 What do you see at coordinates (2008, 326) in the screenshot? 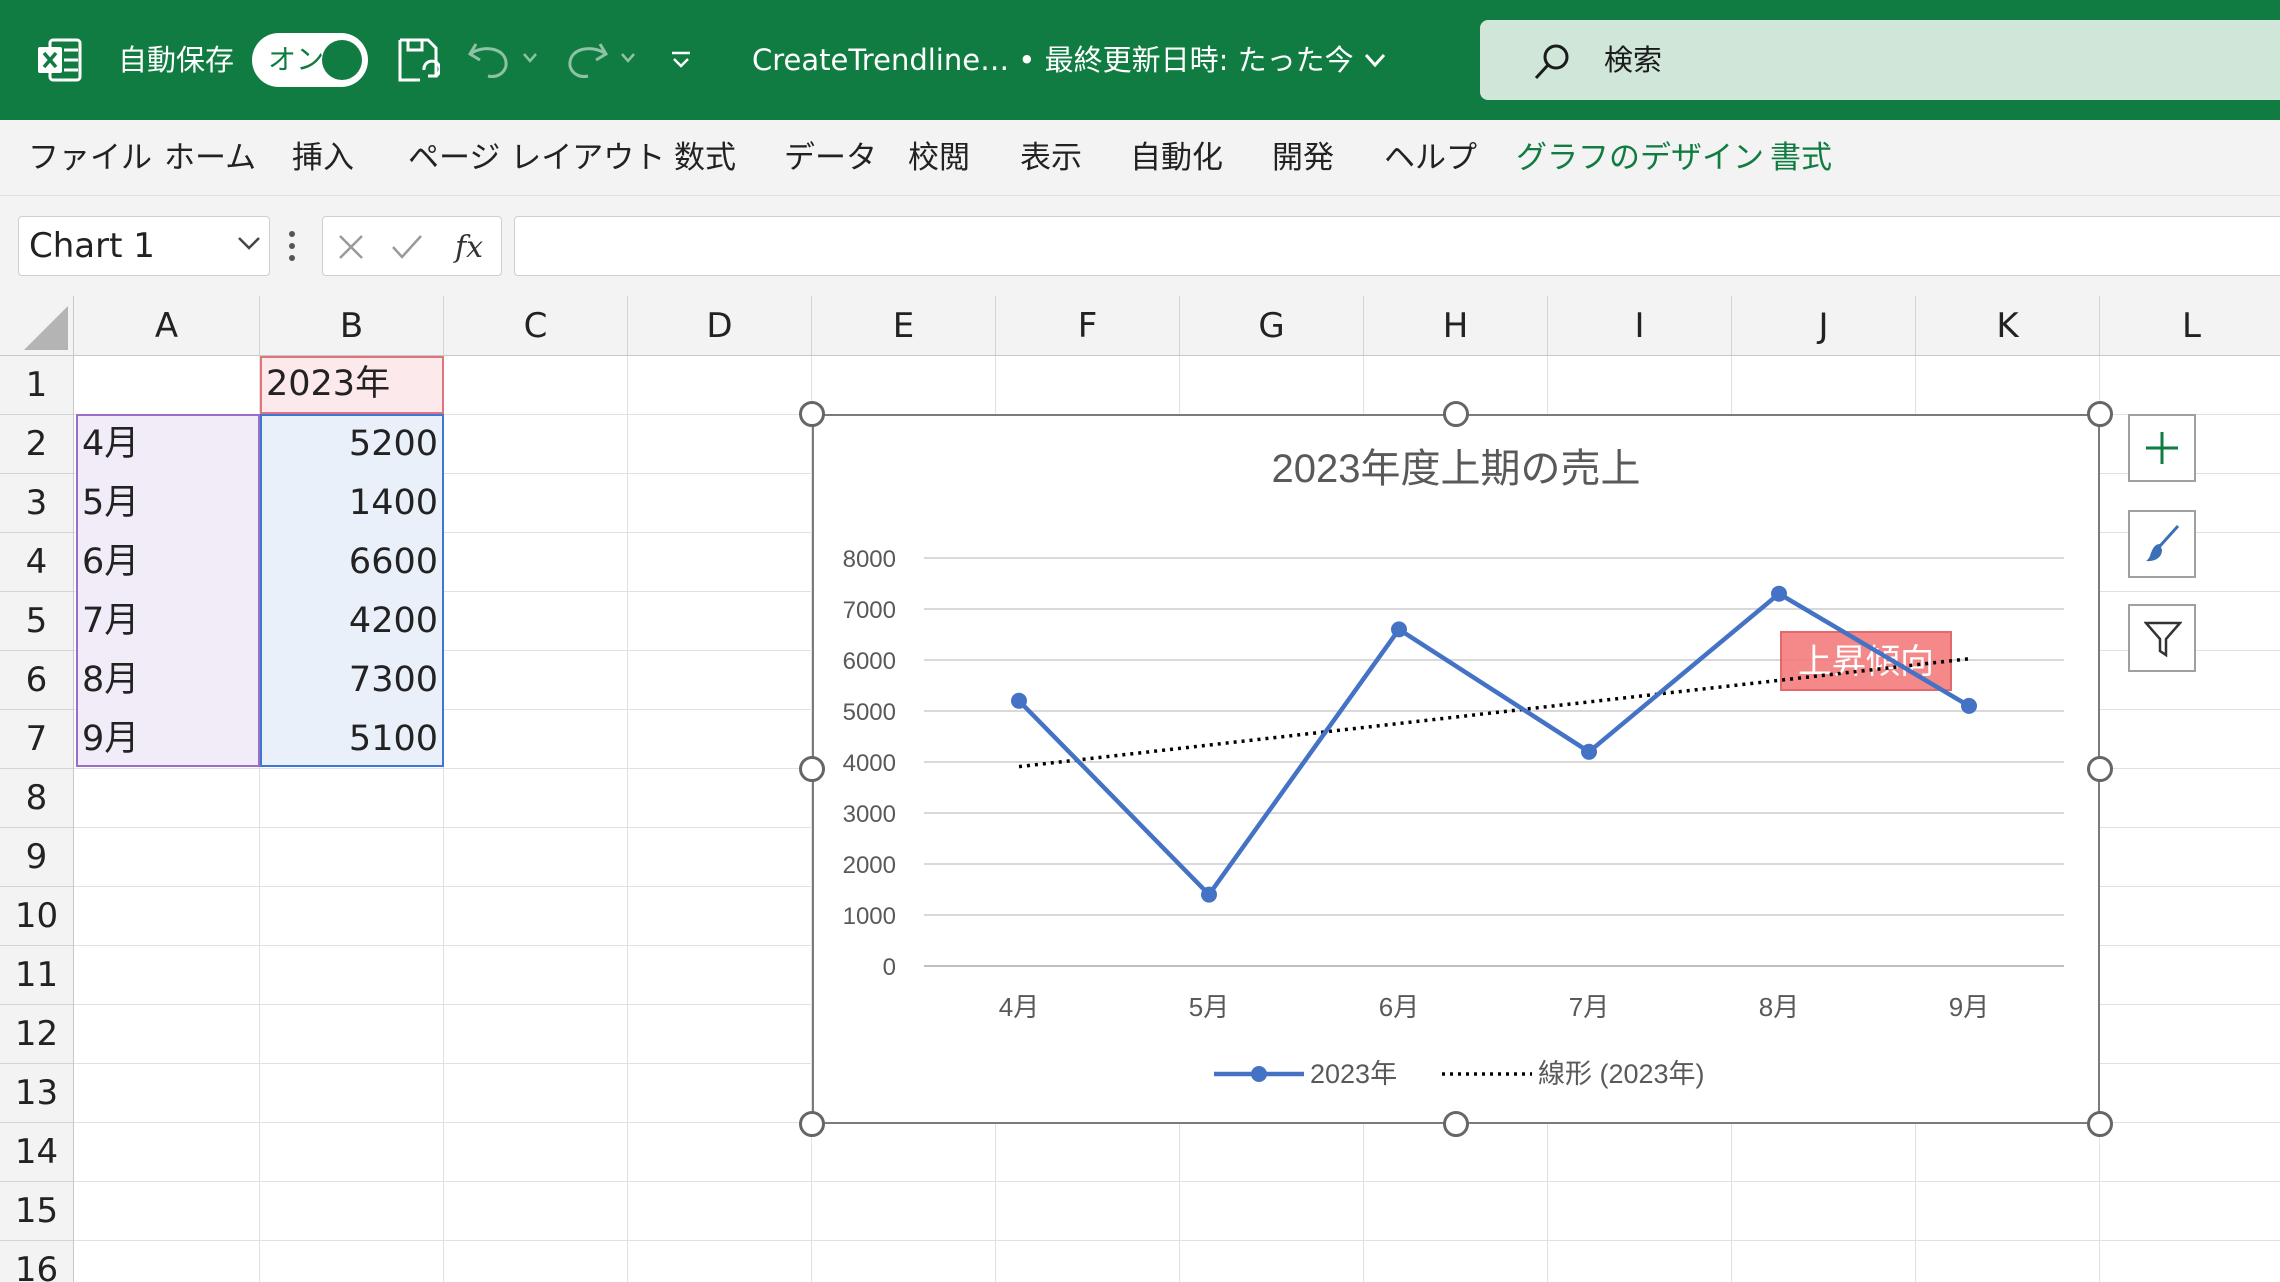
I see `column-header-K: K` at bounding box center [2008, 326].